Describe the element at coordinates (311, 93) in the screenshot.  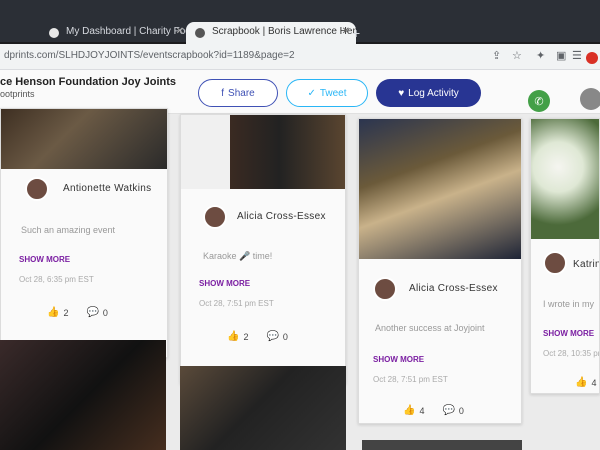
I see `twitter-icon: ✓` at that location.